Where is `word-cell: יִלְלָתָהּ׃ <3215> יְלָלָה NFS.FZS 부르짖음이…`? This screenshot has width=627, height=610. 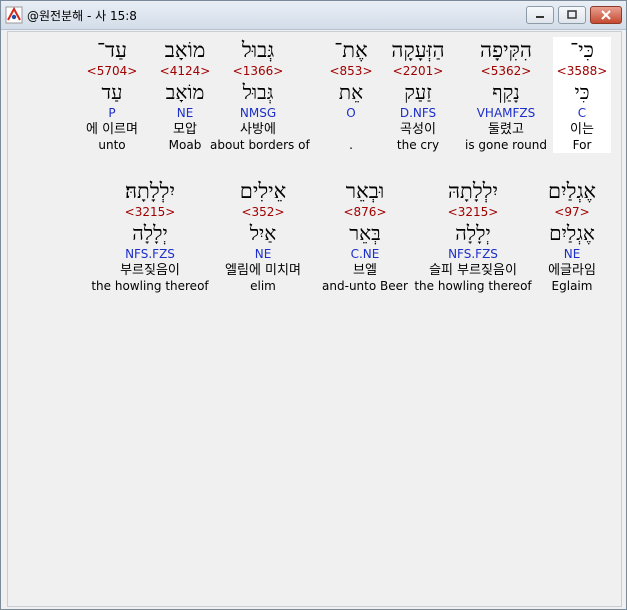
word-cell: יִלְלָתָהּ׃ <3215> יְלָלָה NFS.FZS 부르짖음이… is located at coordinates (150, 236).